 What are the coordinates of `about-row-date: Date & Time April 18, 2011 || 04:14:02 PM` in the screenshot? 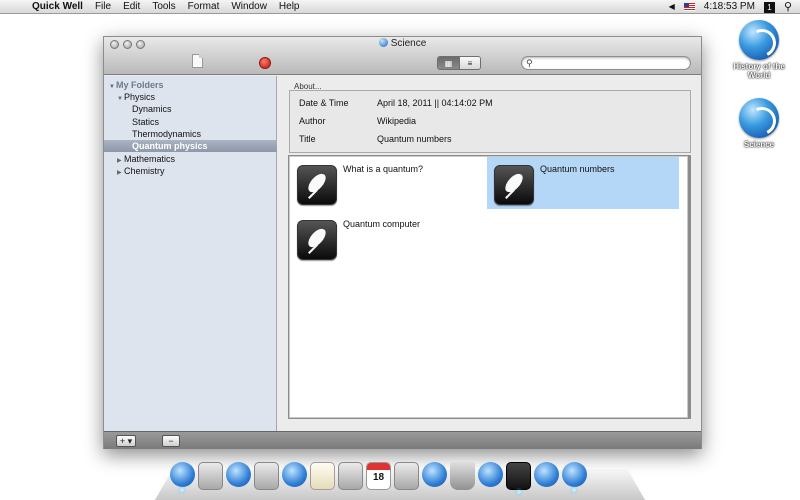 It's located at (396, 103).